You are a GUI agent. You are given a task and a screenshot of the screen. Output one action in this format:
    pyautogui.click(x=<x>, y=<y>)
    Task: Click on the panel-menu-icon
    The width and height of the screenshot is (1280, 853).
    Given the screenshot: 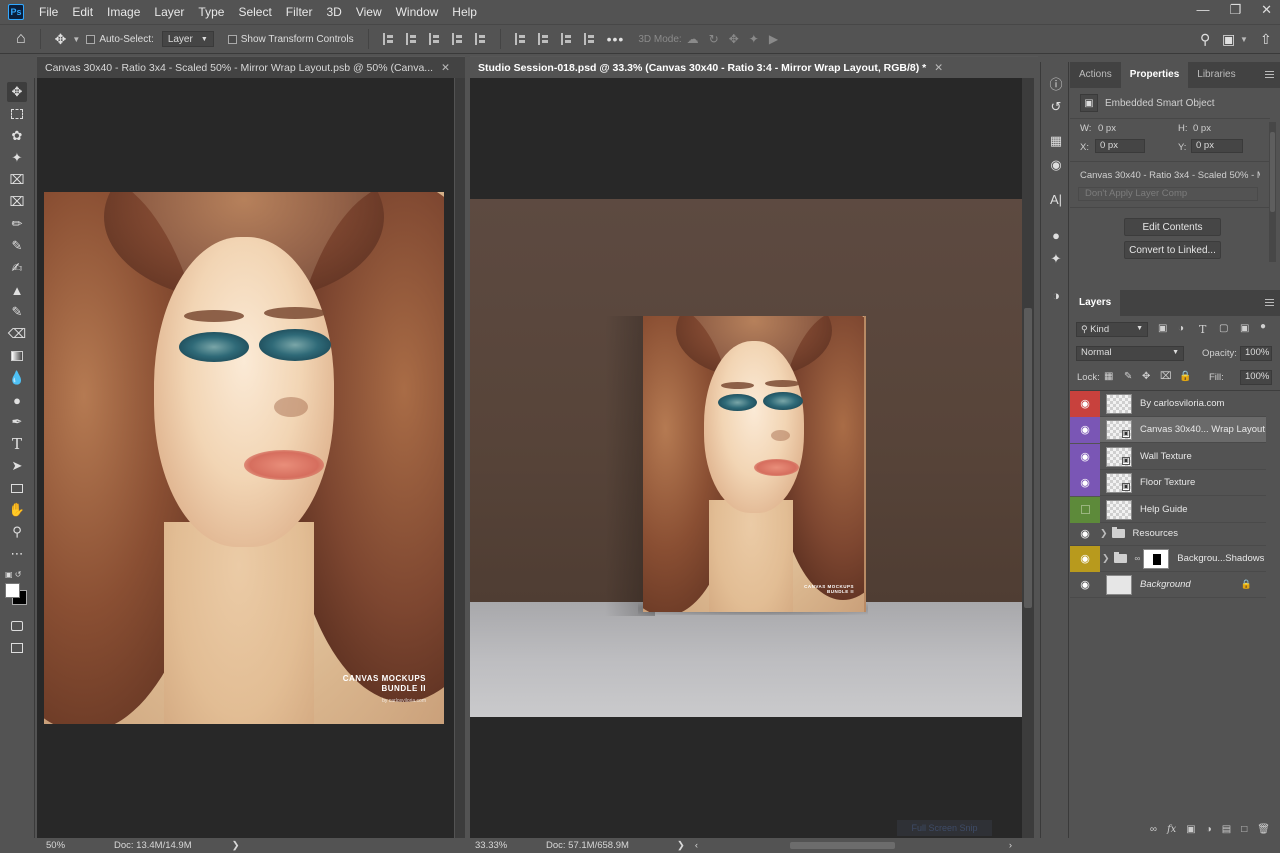 What is the action you would take?
    pyautogui.click(x=1269, y=74)
    